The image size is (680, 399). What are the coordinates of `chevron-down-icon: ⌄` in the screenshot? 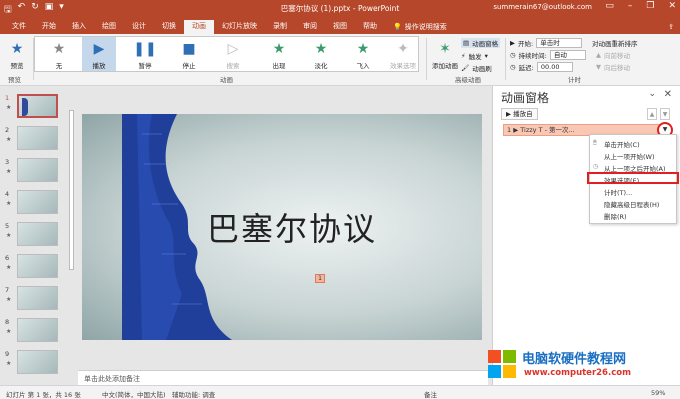 It's located at (652, 94).